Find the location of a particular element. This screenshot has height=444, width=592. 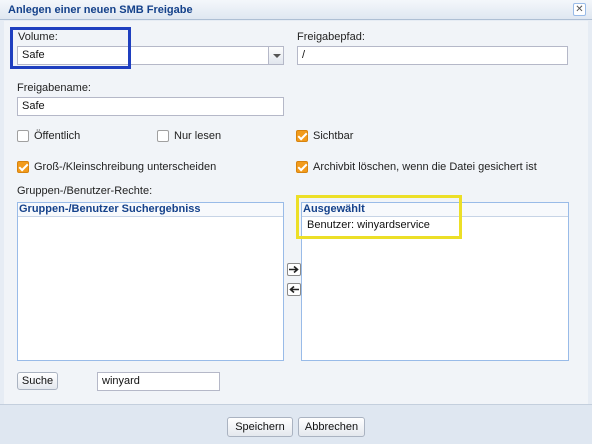

search-button: Suche is located at coordinates (37, 381).